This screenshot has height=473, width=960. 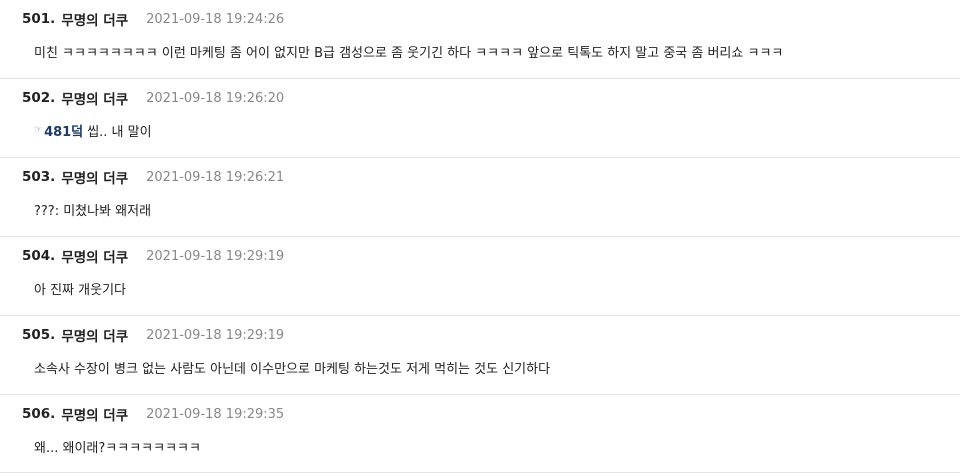 What do you see at coordinates (215, 177) in the screenshot?
I see `comment-timestamp: 2021-09-18 19:26:21` at bounding box center [215, 177].